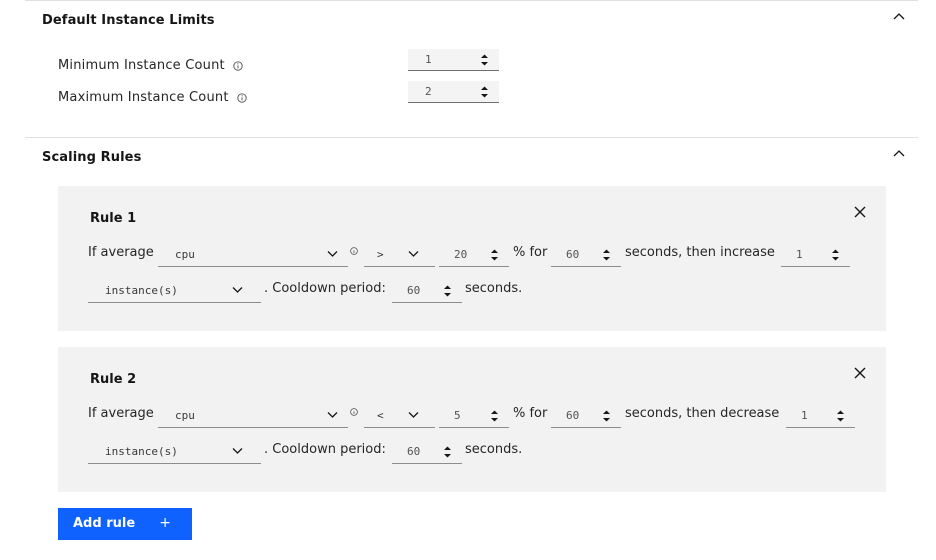  Describe the element at coordinates (104, 523) in the screenshot. I see `add-rule-label: Add rule` at that location.